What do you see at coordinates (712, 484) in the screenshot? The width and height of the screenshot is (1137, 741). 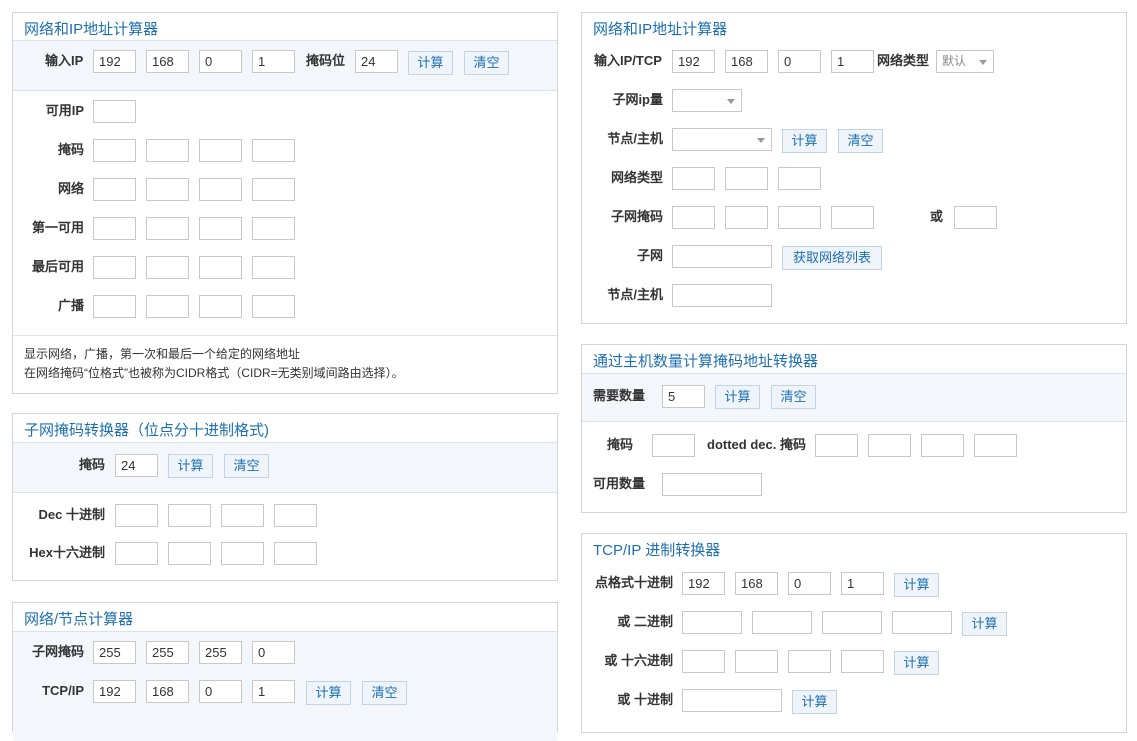 I see `available-count-input` at bounding box center [712, 484].